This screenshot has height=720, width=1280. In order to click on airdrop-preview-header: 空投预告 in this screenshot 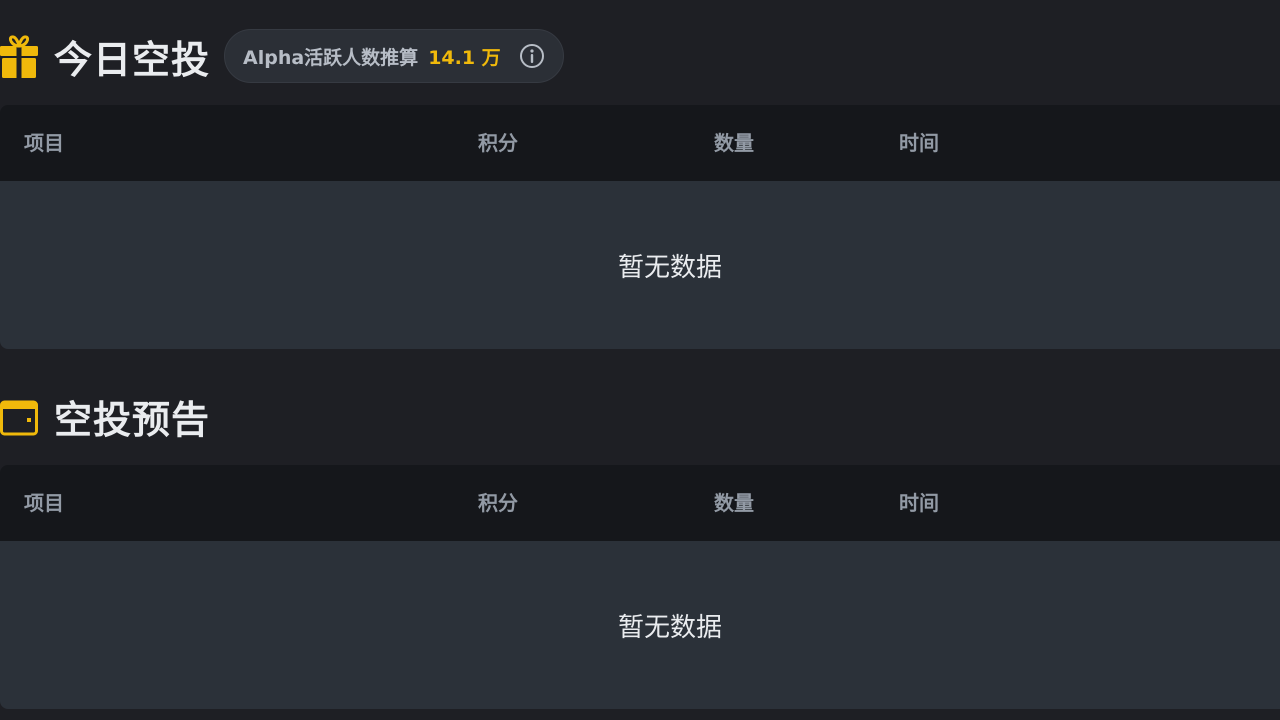, I will do `click(105, 416)`.